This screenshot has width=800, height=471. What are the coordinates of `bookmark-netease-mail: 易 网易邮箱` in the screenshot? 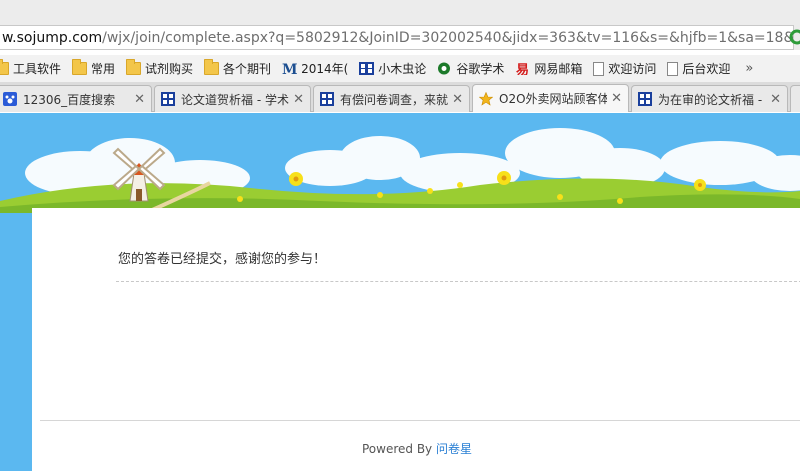 It's located at (548, 68).